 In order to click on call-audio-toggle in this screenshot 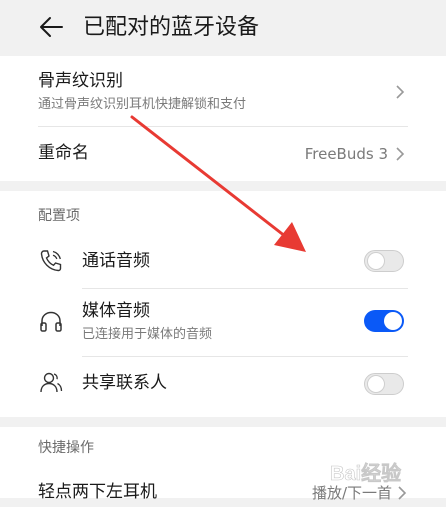, I will do `click(384, 261)`.